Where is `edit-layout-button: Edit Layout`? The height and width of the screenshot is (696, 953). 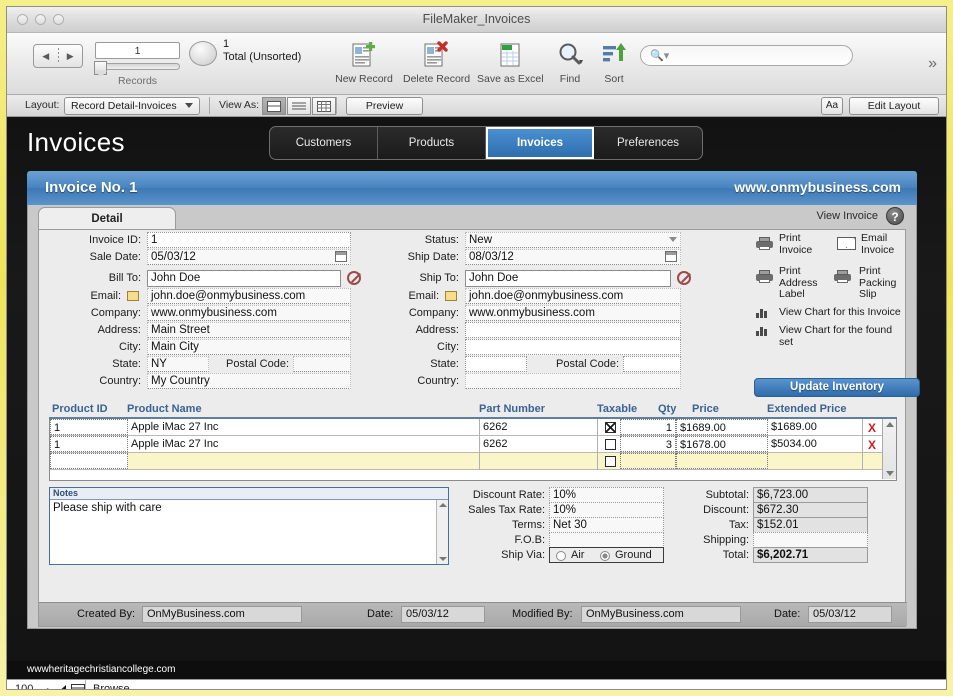
edit-layout-button: Edit Layout is located at coordinates (894, 106).